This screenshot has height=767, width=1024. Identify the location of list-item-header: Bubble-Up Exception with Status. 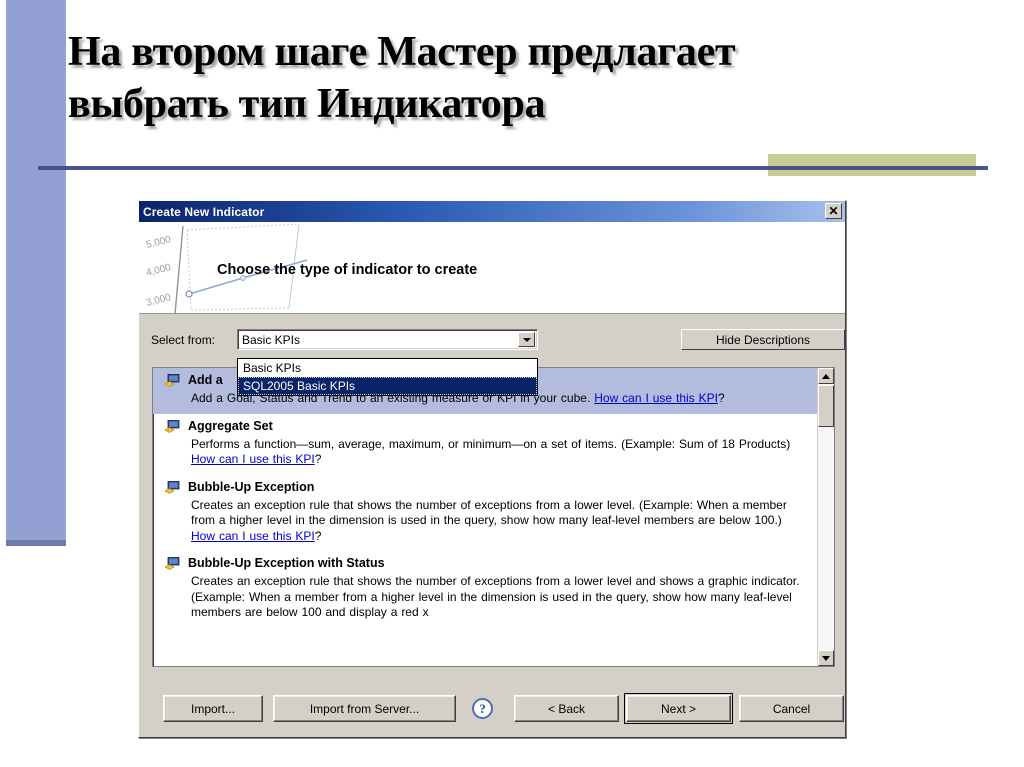
(485, 564).